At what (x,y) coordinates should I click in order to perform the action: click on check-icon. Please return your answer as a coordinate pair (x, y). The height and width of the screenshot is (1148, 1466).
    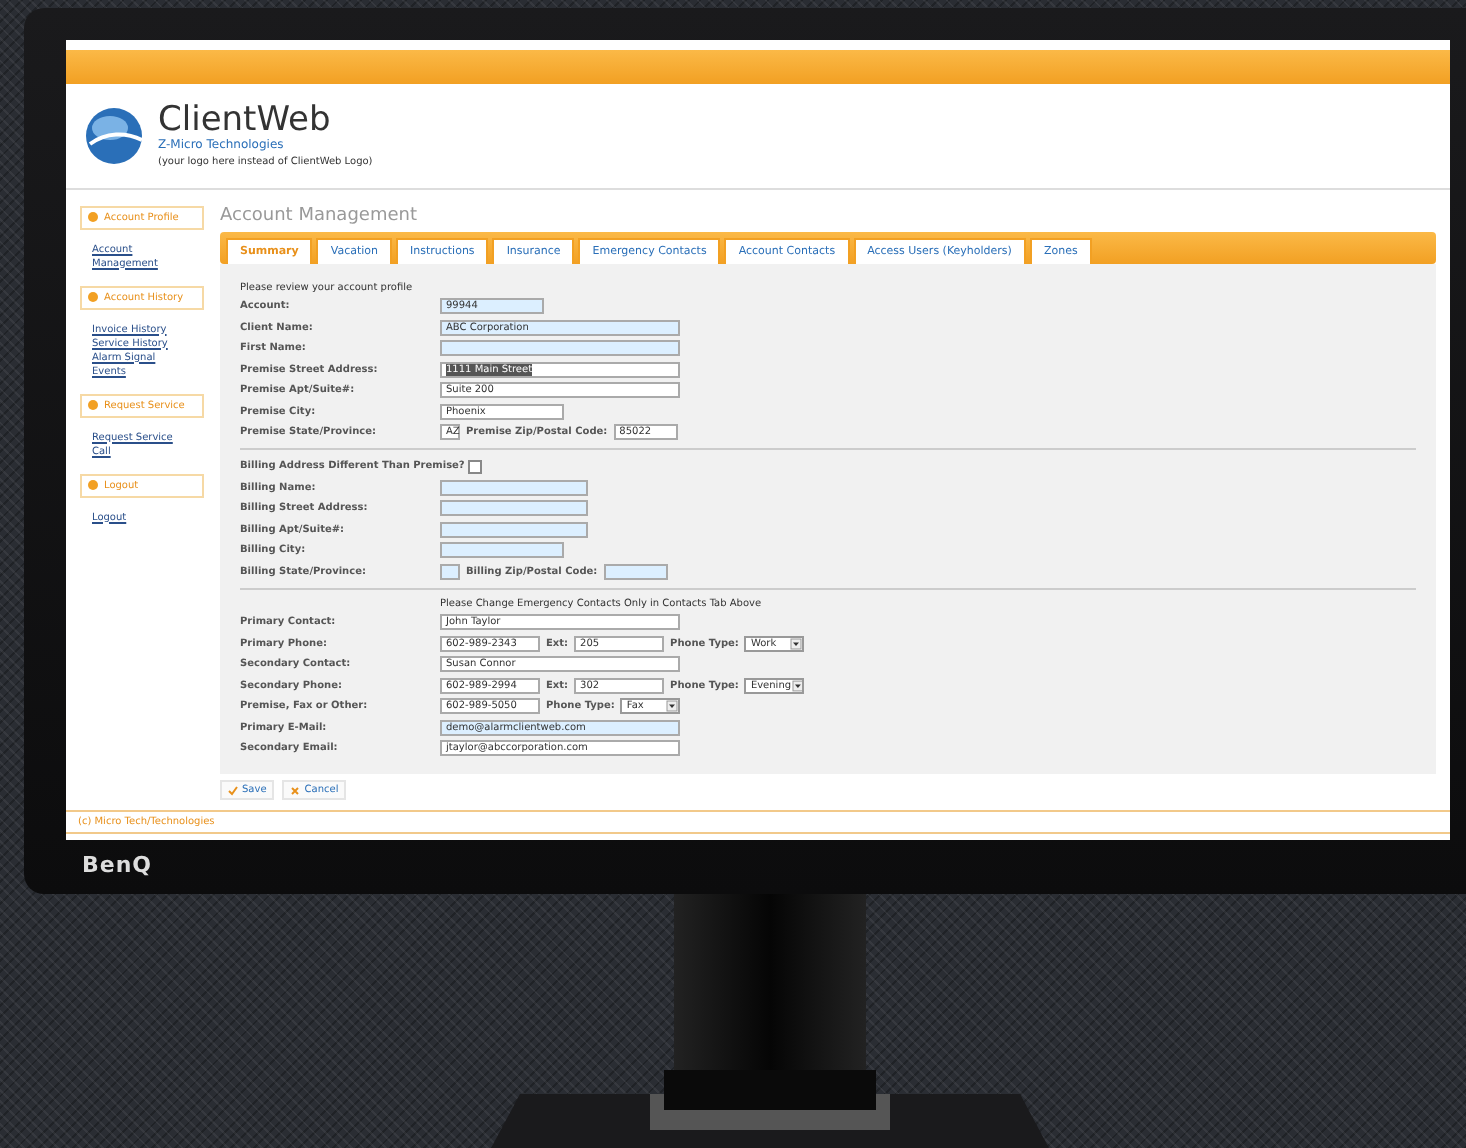
    Looking at the image, I should click on (233, 790).